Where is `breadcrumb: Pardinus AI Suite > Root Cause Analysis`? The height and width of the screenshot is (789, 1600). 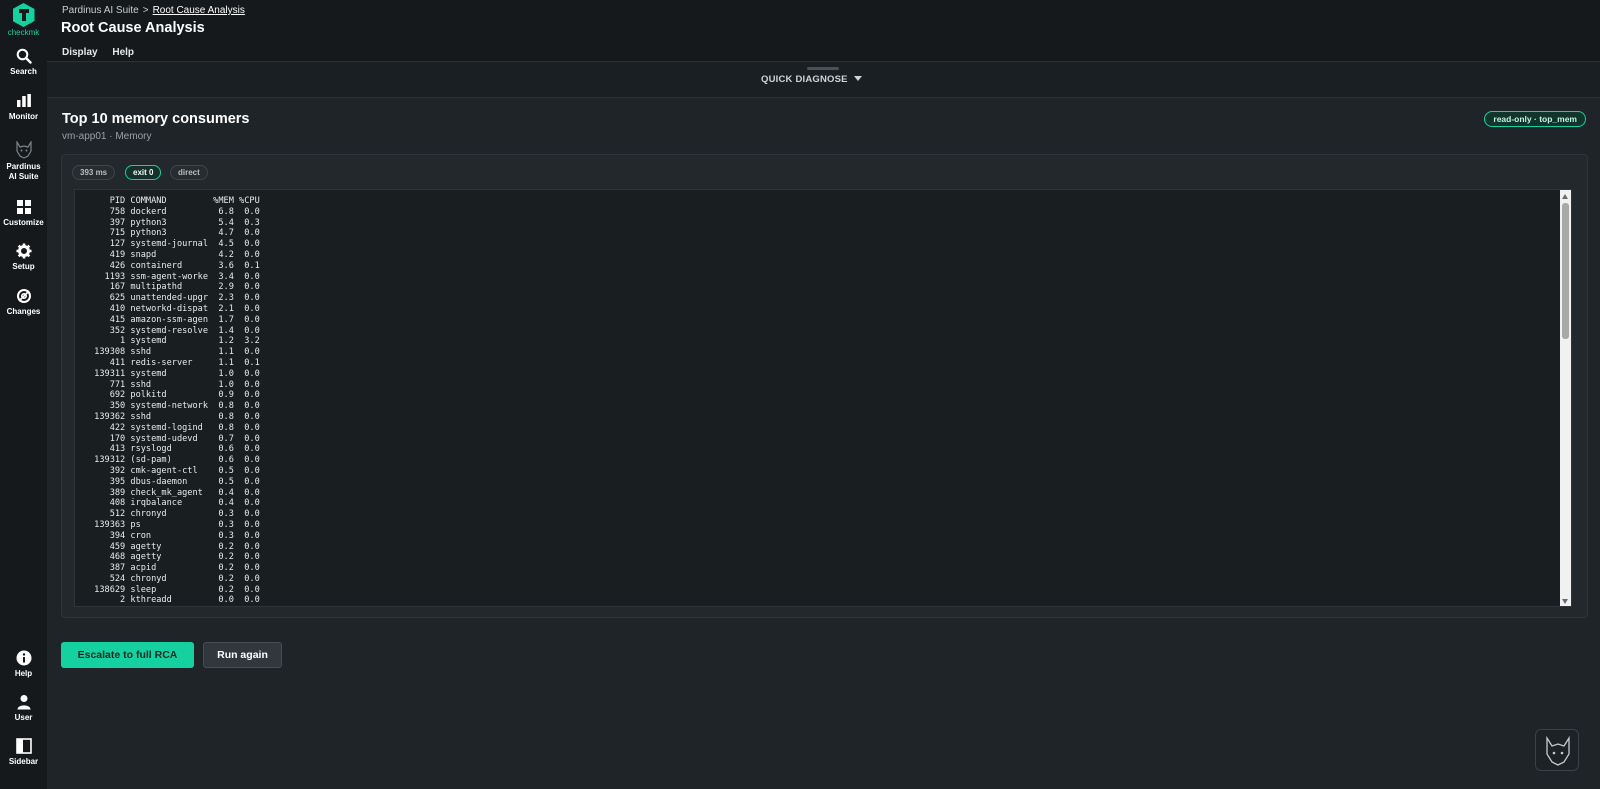
breadcrumb: Pardinus AI Suite > Root Cause Analysis is located at coordinates (153, 10).